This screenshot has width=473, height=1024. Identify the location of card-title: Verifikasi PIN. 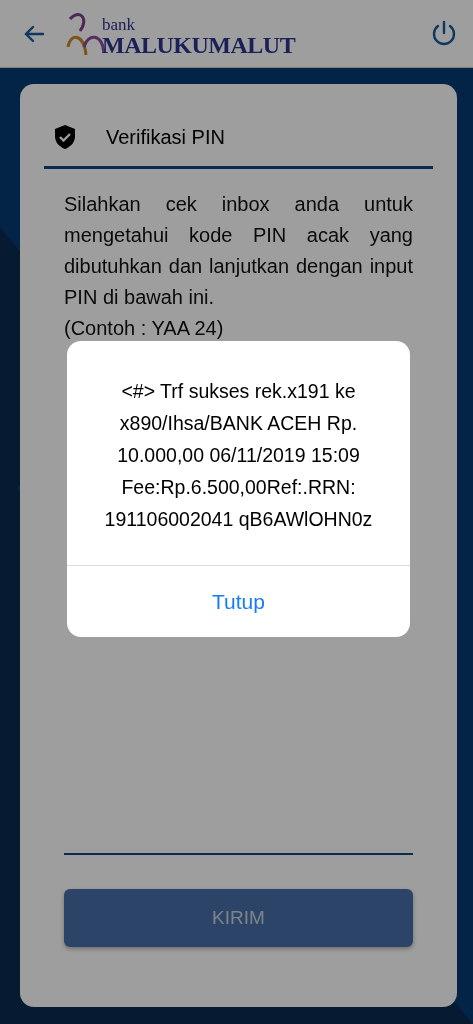
(165, 137).